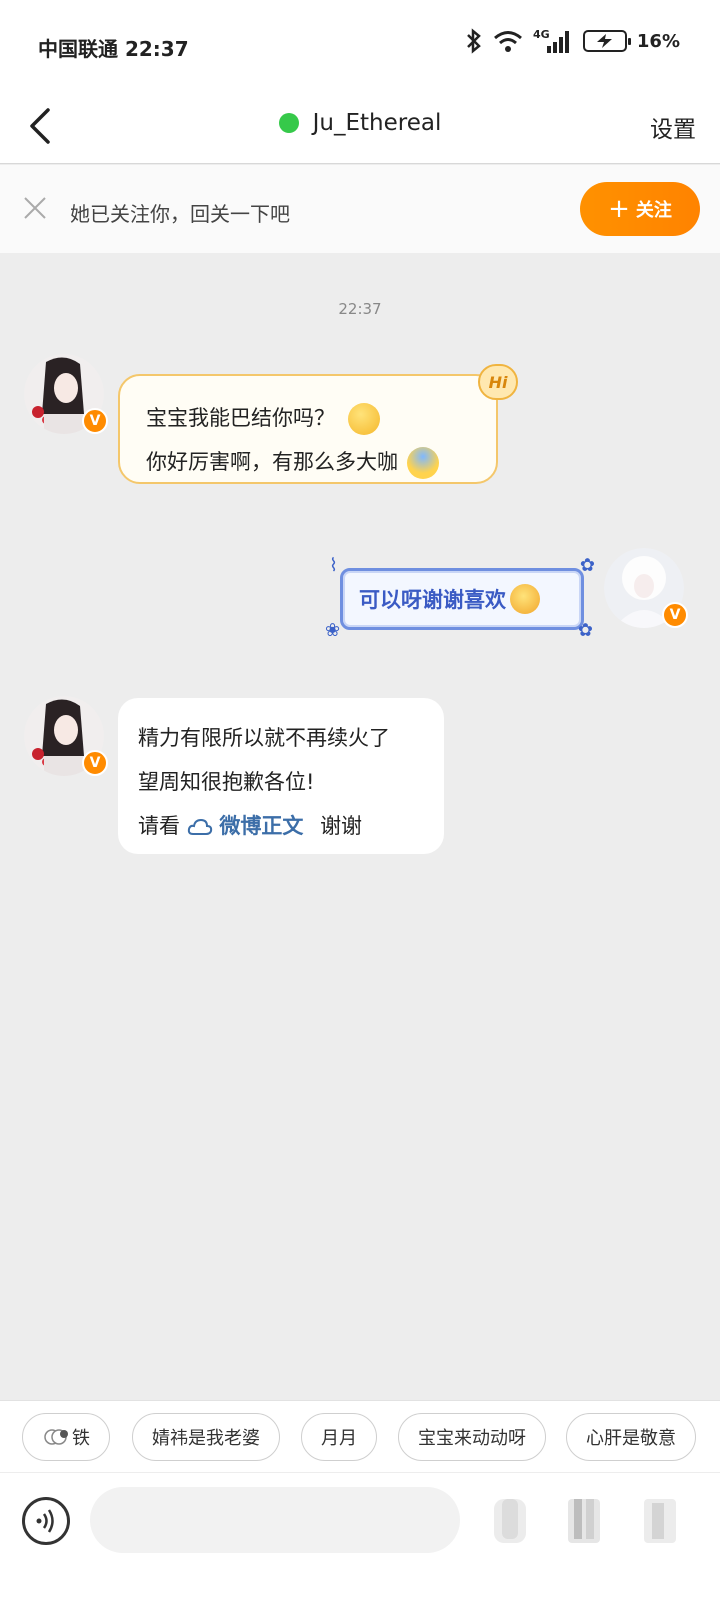 The height and width of the screenshot is (1604, 720). Describe the element at coordinates (113, 49) in the screenshot. I see `carrier-time: 中国联通 22:37` at that location.